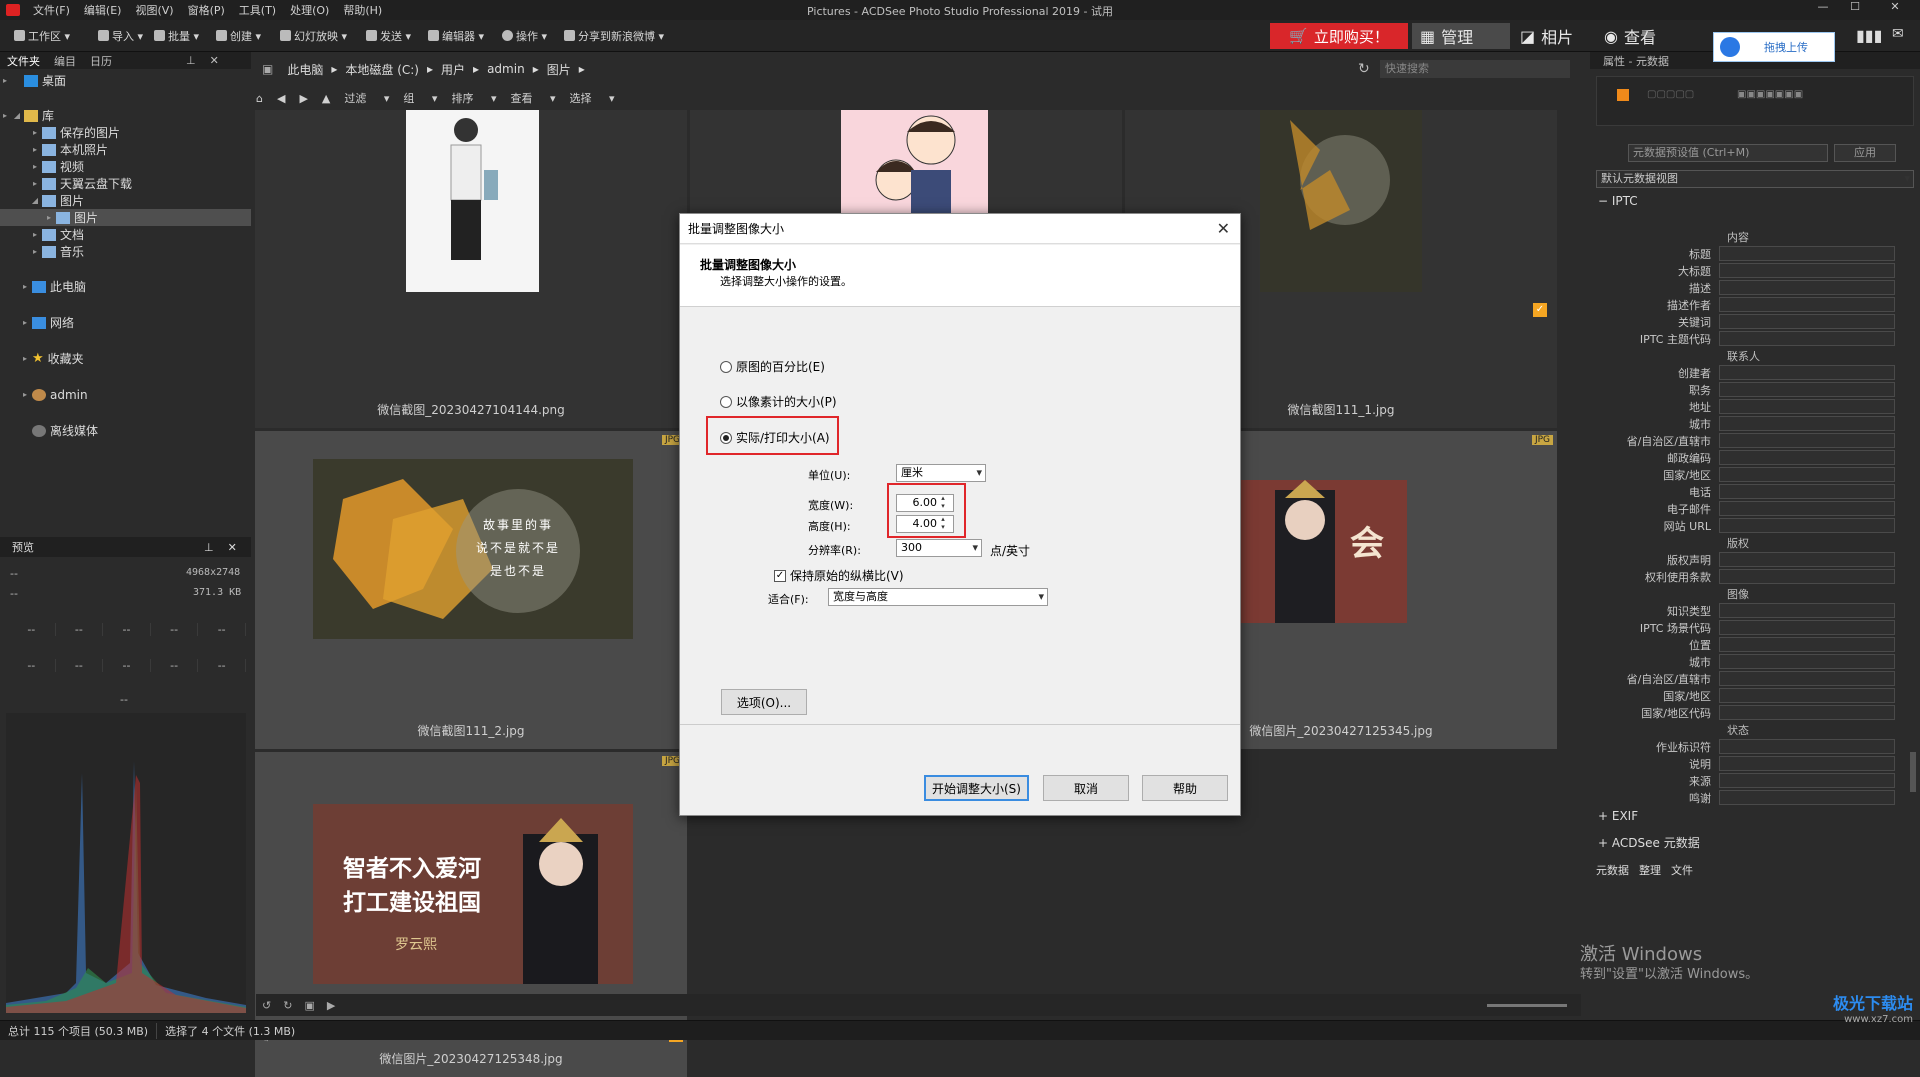 This screenshot has width=1920, height=1077. I want to click on back-icon: ◀, so click(281, 98).